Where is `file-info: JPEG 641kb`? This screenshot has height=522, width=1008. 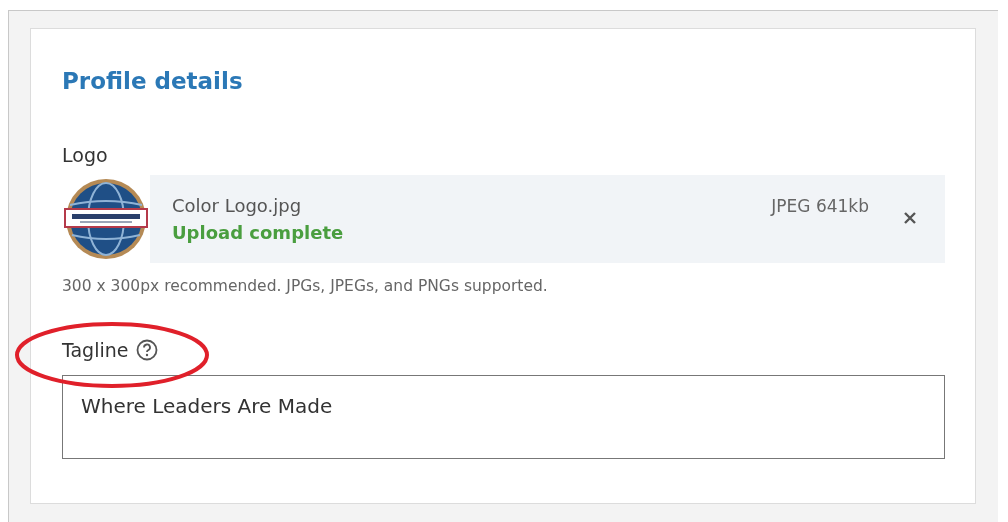
file-info: JPEG 641kb is located at coordinates (820, 206).